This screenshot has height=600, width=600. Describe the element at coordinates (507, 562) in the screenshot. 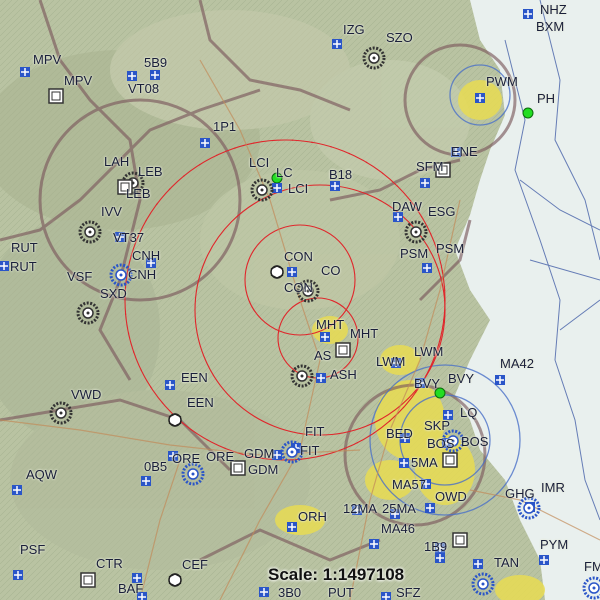

I see `map-label: TAN` at that location.